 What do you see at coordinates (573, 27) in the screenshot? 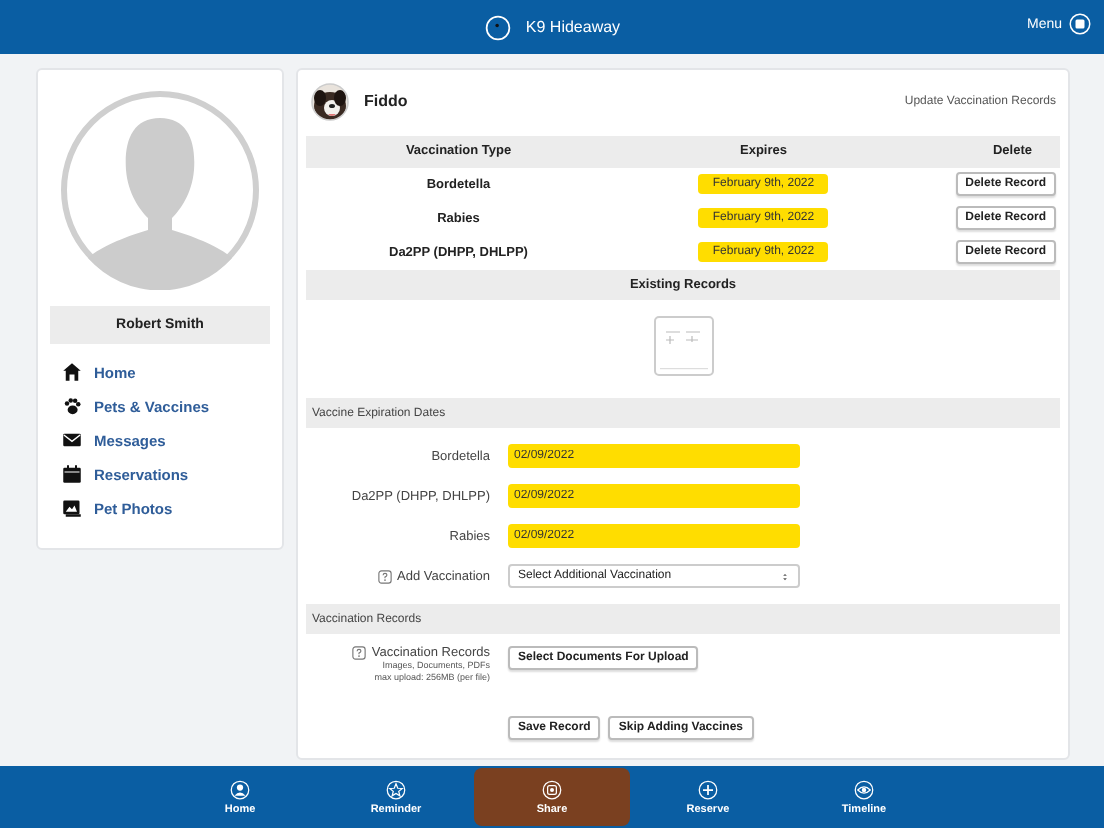
I see `app-title: K9 Hideaway` at bounding box center [573, 27].